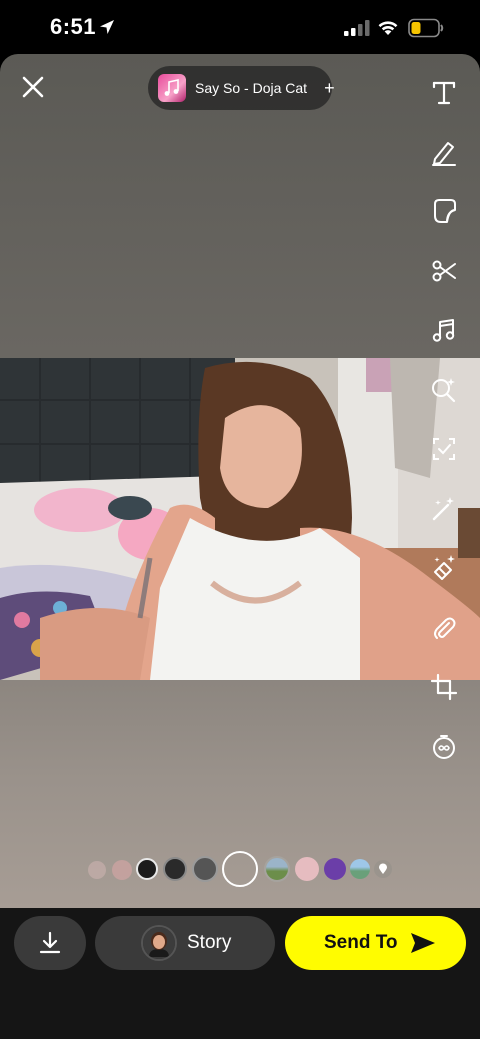 This screenshot has height=1039, width=480. Describe the element at coordinates (240, 28) in the screenshot. I see `status-bar: 6:51` at that location.